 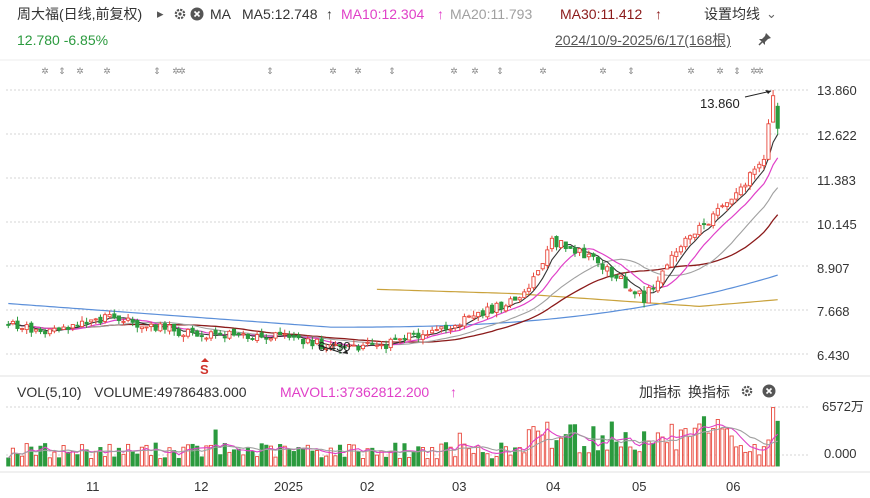 I want to click on volume-gear-icon, so click(x=747, y=391).